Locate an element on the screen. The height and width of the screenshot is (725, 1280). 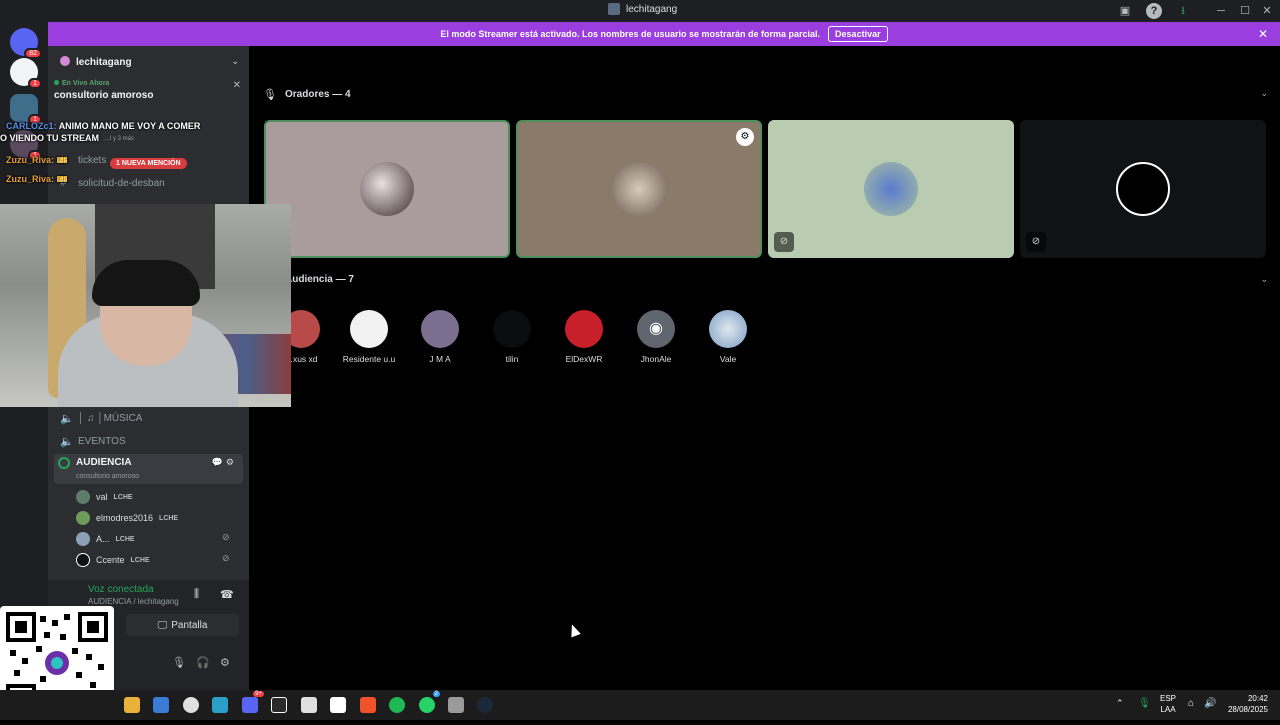
voice-connected: Voz conectada AUDIENCIA / lechitagang is located at coordinates (148, 593).